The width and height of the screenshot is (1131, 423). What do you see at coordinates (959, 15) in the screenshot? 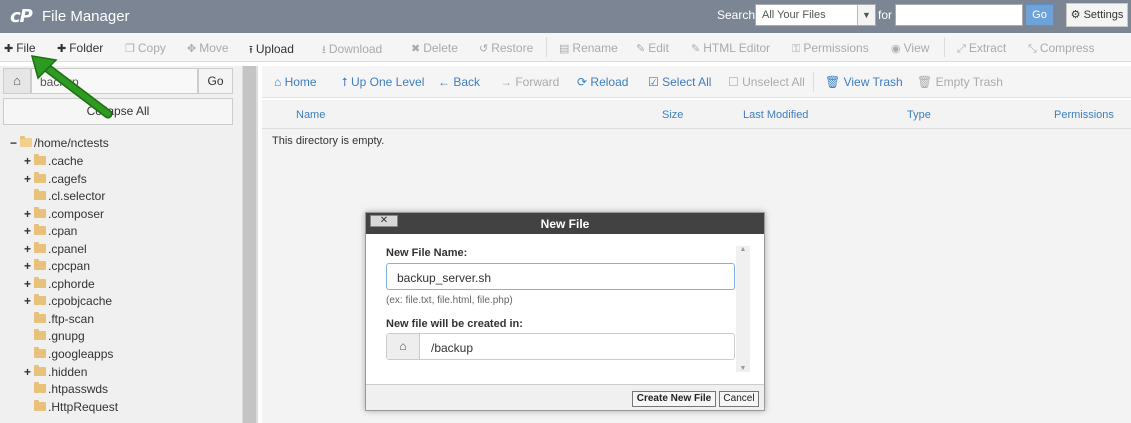
I see `search-input` at bounding box center [959, 15].